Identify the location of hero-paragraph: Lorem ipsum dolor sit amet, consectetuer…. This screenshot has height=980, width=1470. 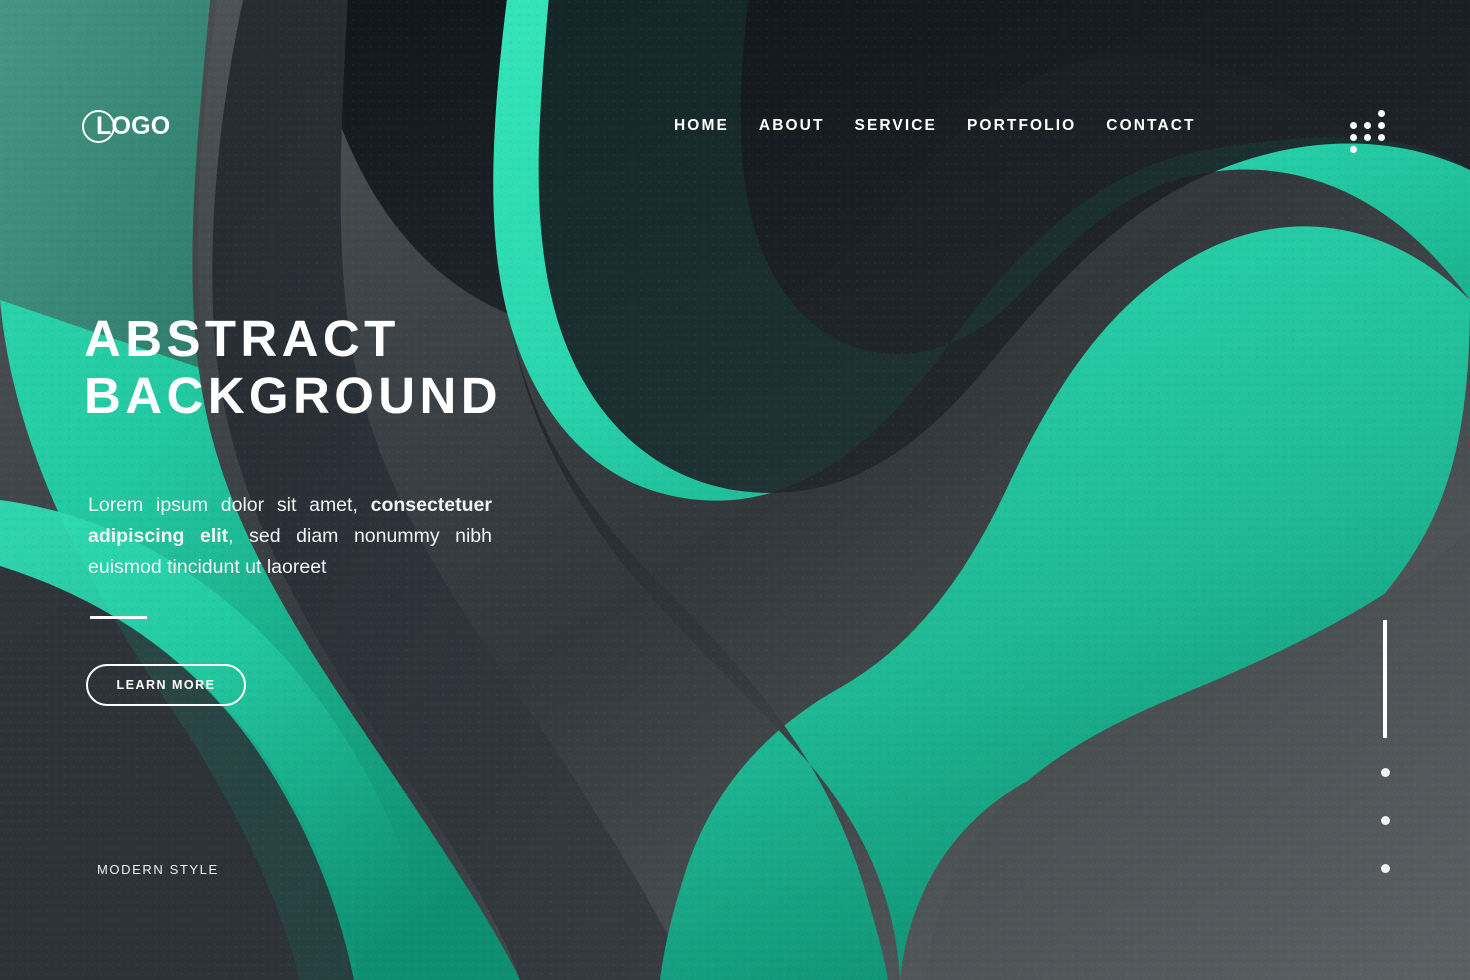
(290, 536).